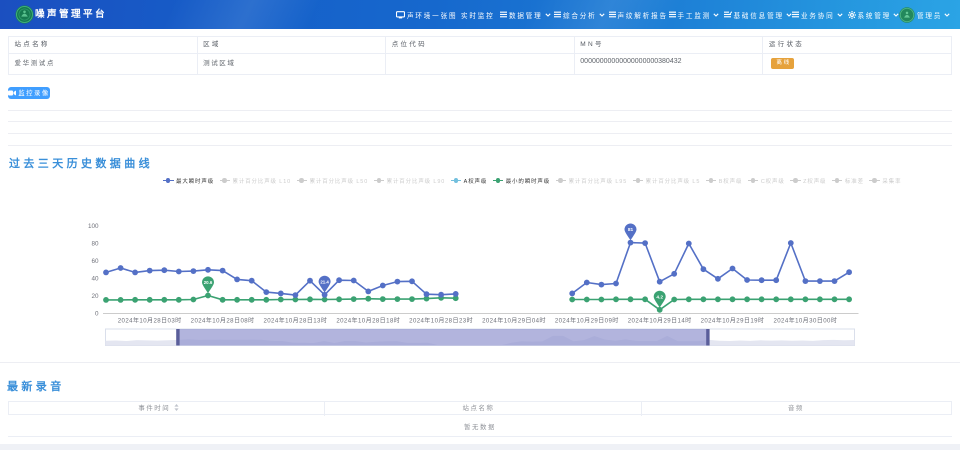 The height and width of the screenshot is (450, 960). Describe the element at coordinates (660, 321) in the screenshot. I see `svg-text: 2024年10月29日14时` at that location.